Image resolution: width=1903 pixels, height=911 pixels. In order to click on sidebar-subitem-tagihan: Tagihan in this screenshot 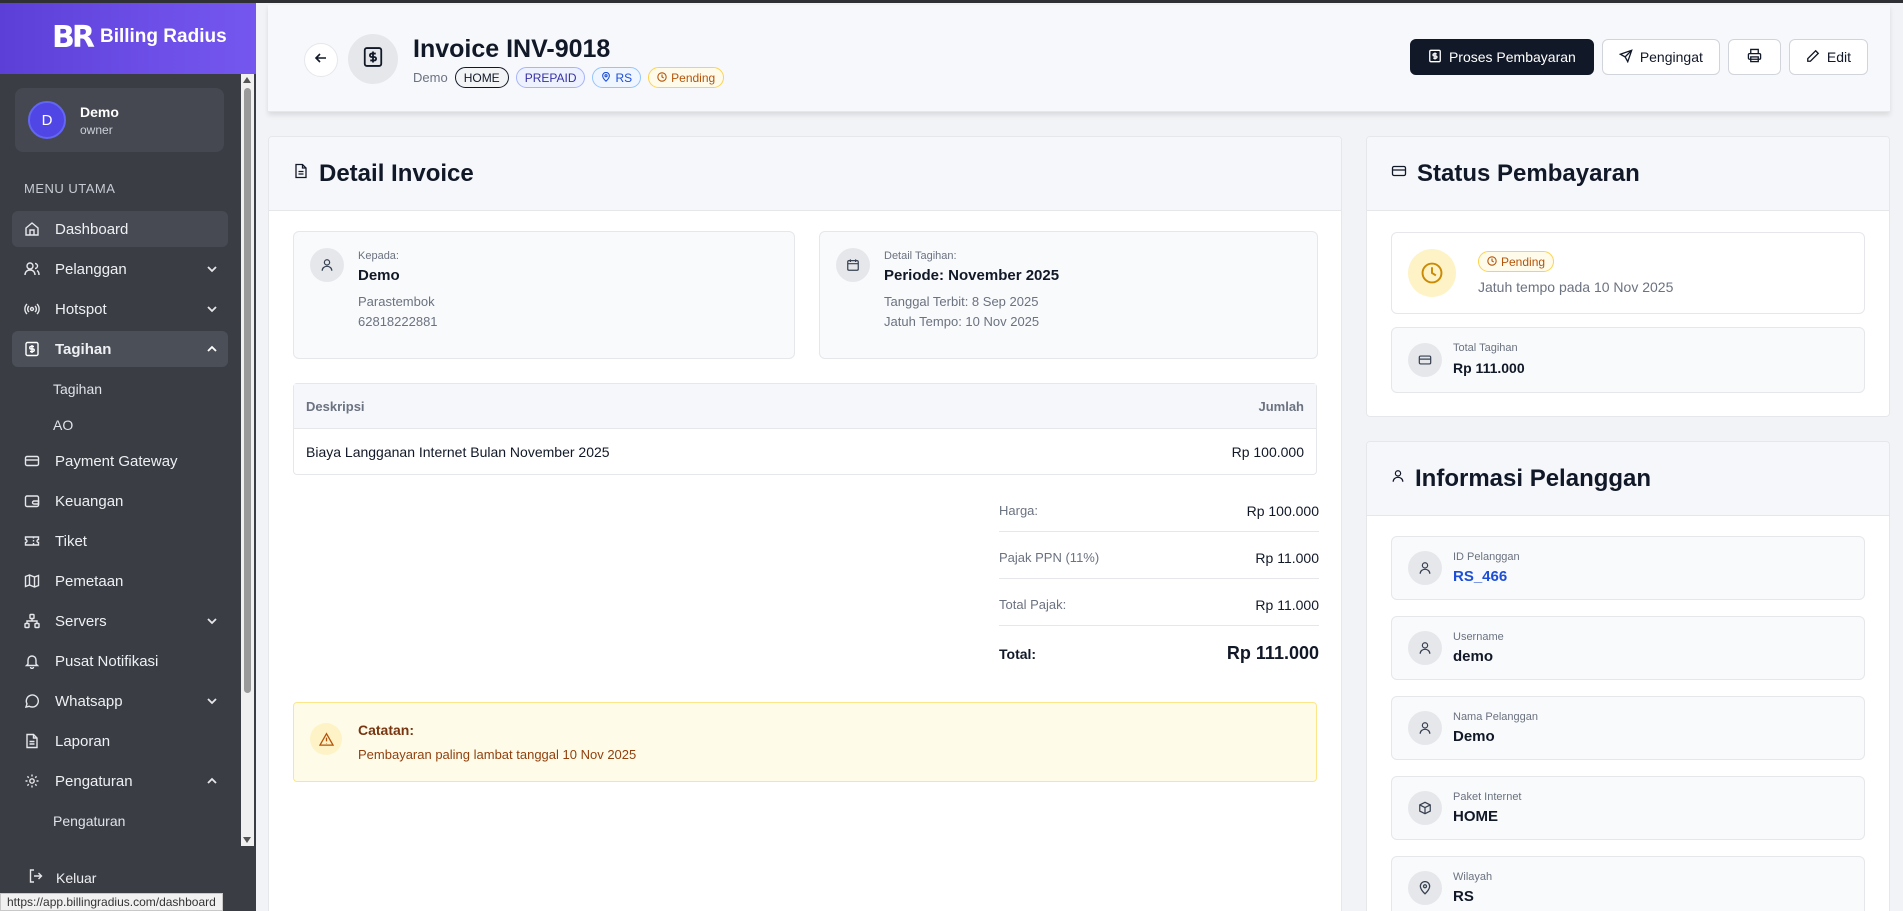, I will do `click(120, 389)`.